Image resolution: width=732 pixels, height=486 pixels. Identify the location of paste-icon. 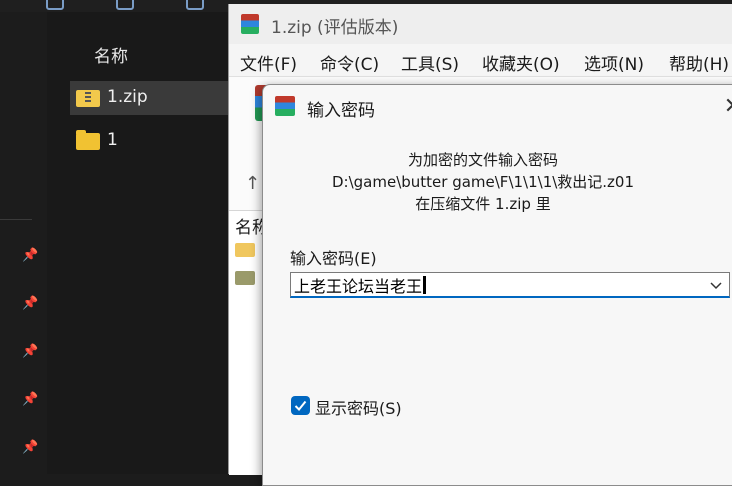
(125, 5).